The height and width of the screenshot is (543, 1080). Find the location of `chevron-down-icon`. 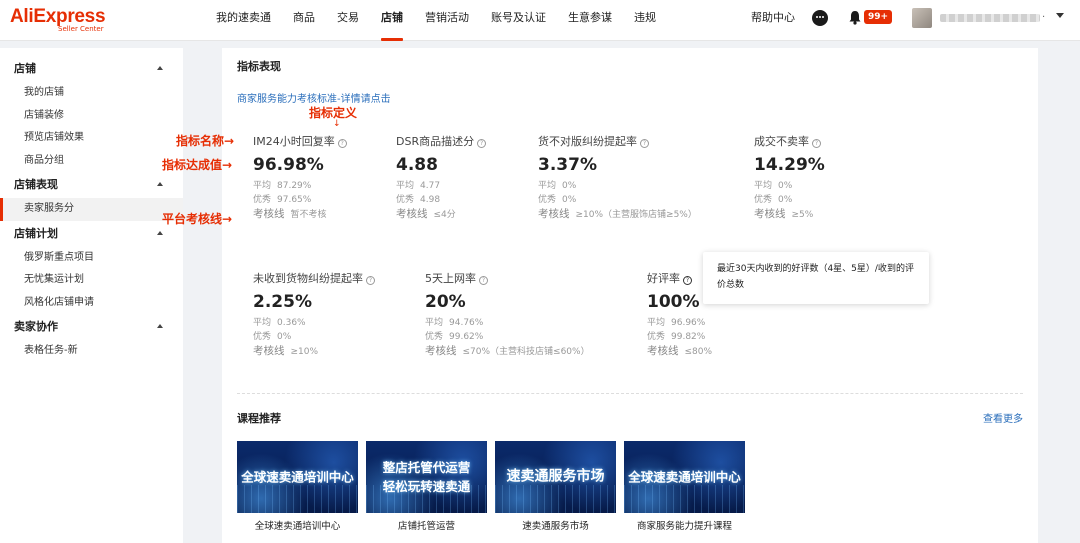

chevron-down-icon is located at coordinates (1060, 15).